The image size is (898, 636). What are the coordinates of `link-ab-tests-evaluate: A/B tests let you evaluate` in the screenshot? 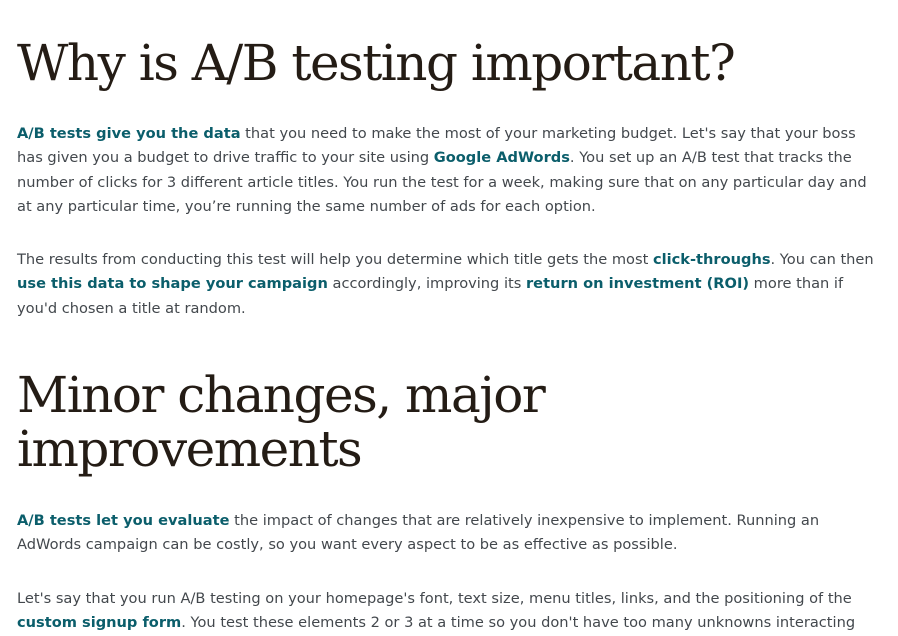 It's located at (123, 520).